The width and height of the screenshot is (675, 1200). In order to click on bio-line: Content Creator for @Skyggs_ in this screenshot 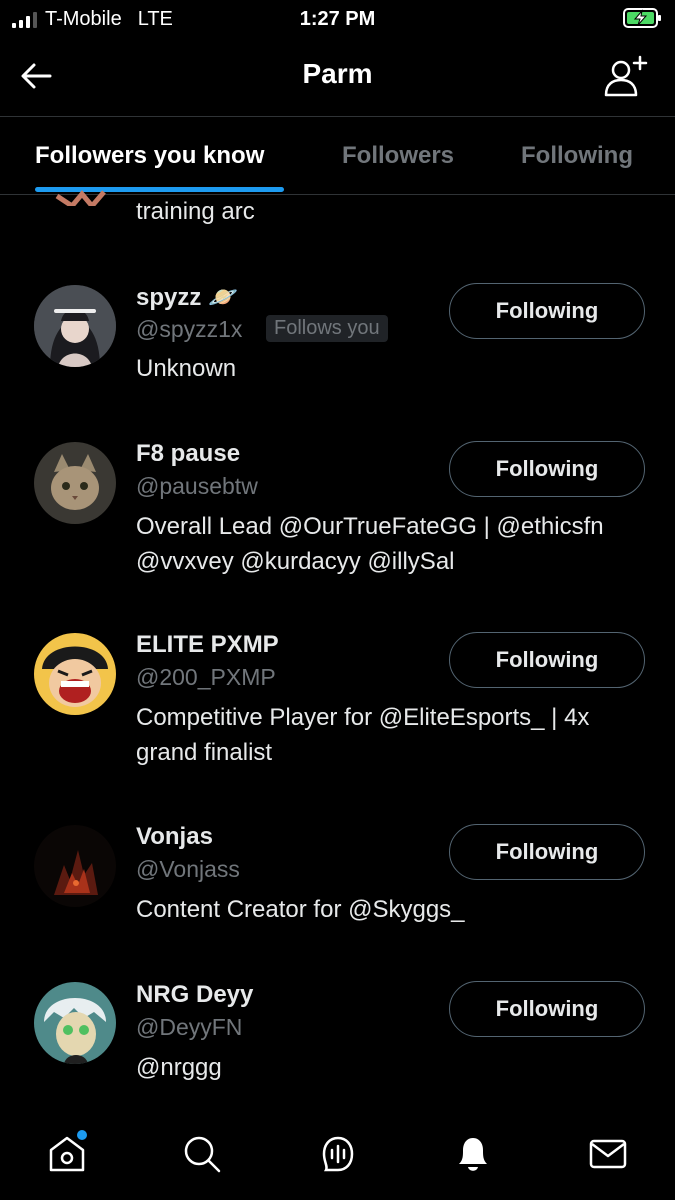, I will do `click(300, 909)`.